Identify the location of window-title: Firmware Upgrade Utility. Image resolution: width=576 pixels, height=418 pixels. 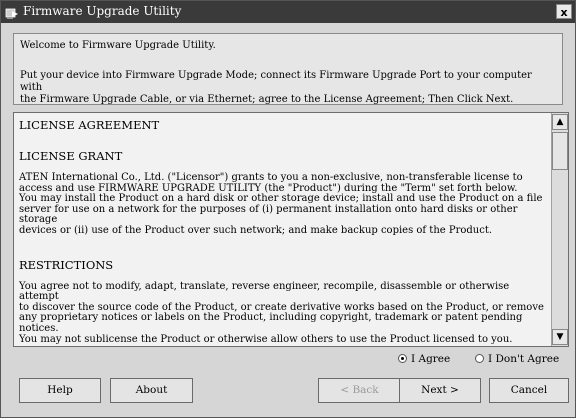
(102, 11).